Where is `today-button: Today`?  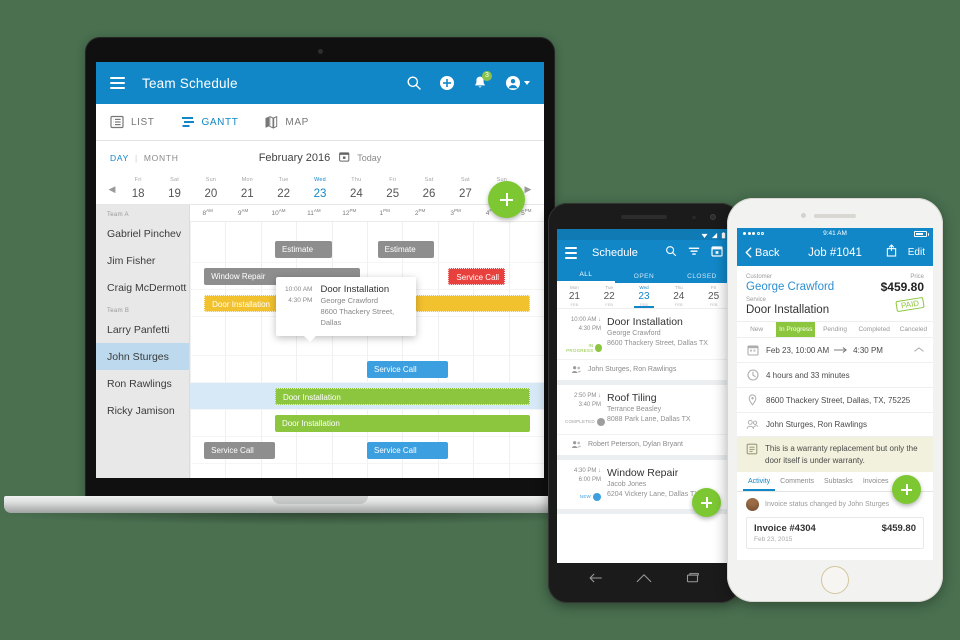 today-button: Today is located at coordinates (369, 158).